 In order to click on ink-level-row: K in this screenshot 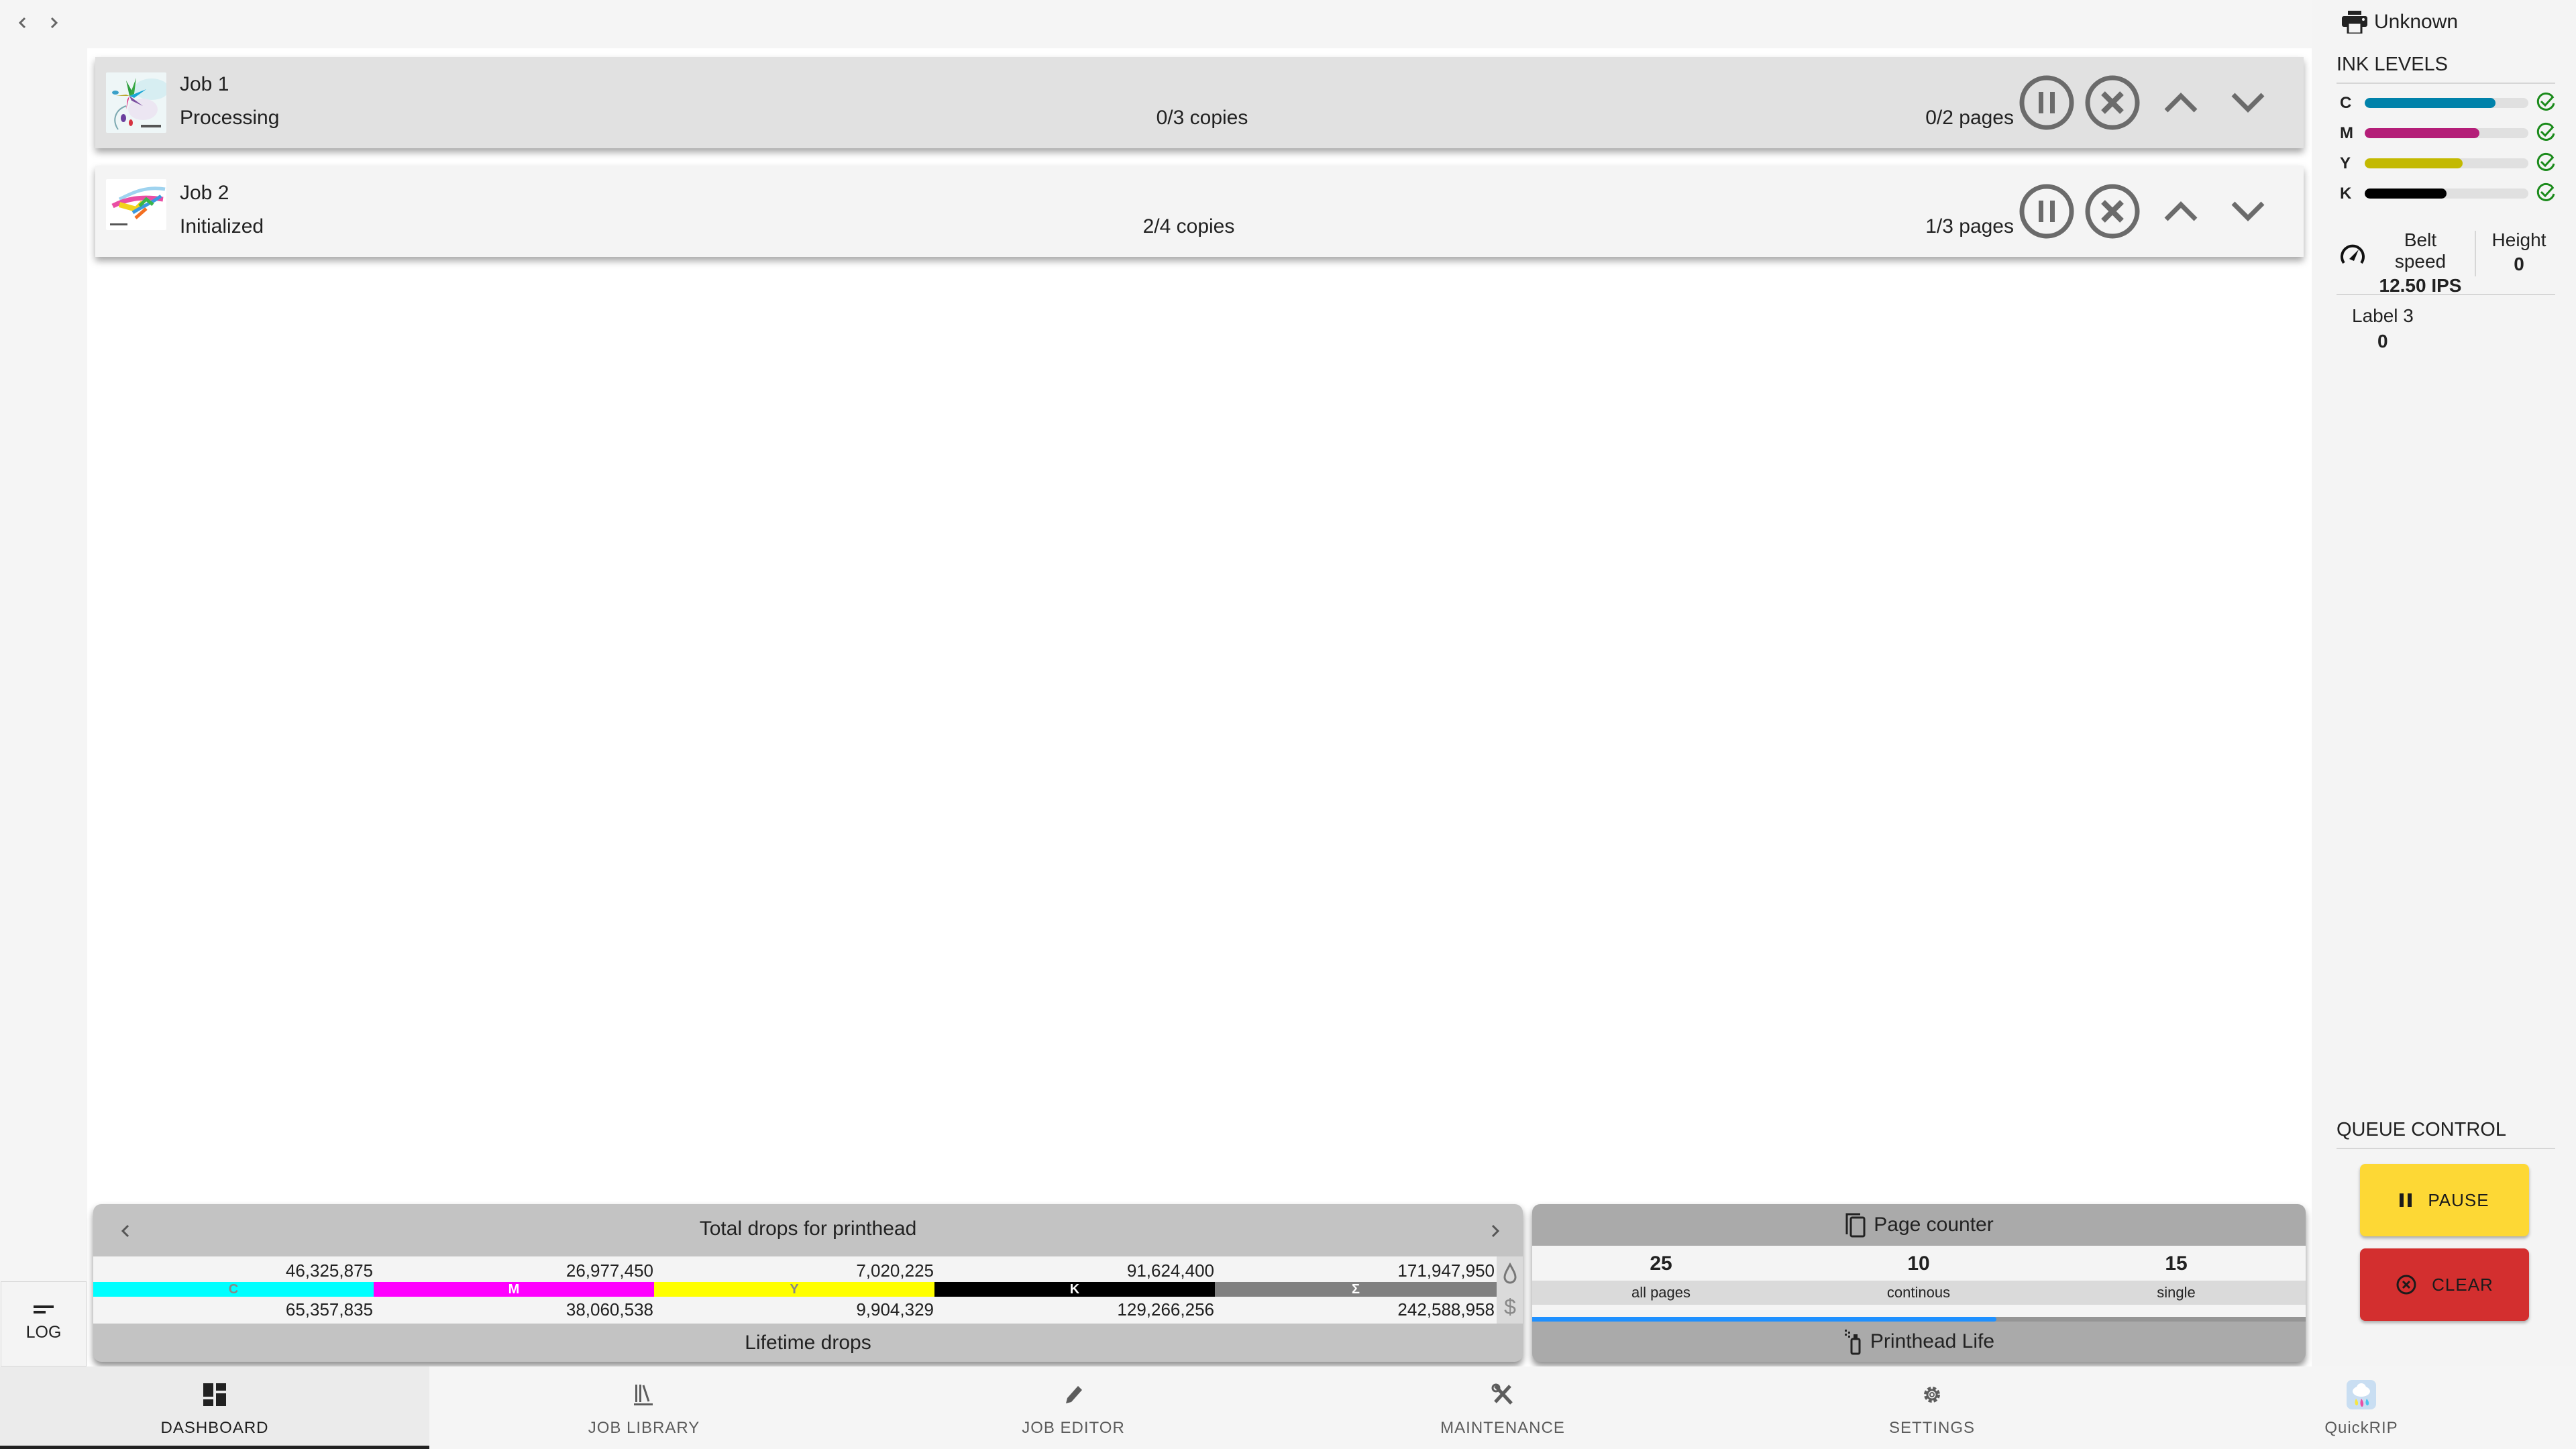, I will do `click(2446, 195)`.